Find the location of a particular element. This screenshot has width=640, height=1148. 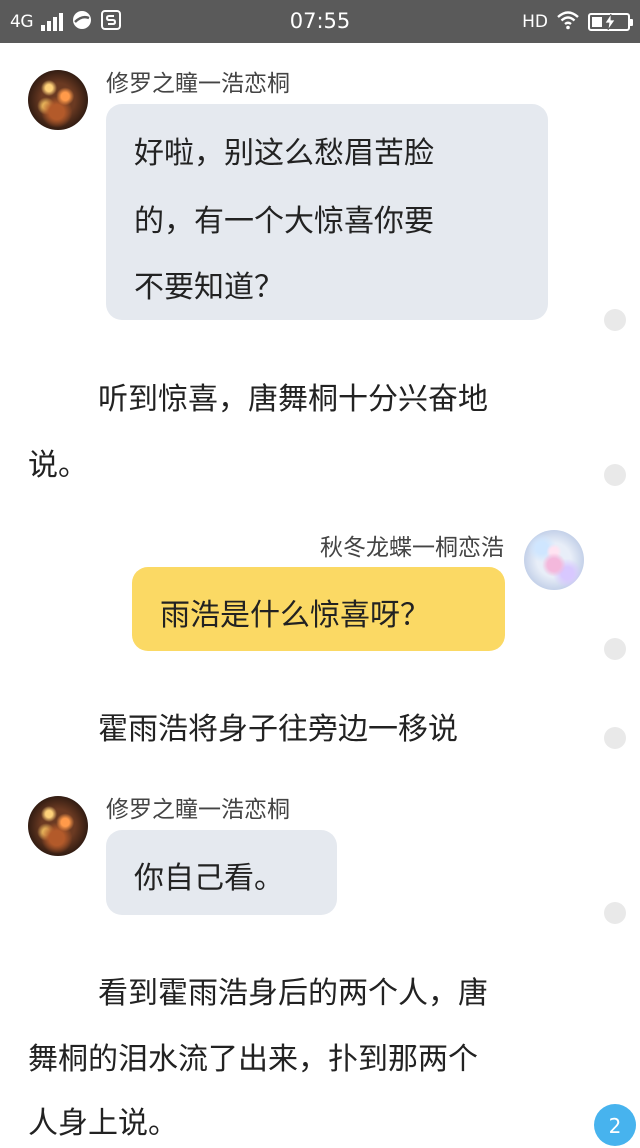

message-text-line: 你自己看。 is located at coordinates (209, 878).